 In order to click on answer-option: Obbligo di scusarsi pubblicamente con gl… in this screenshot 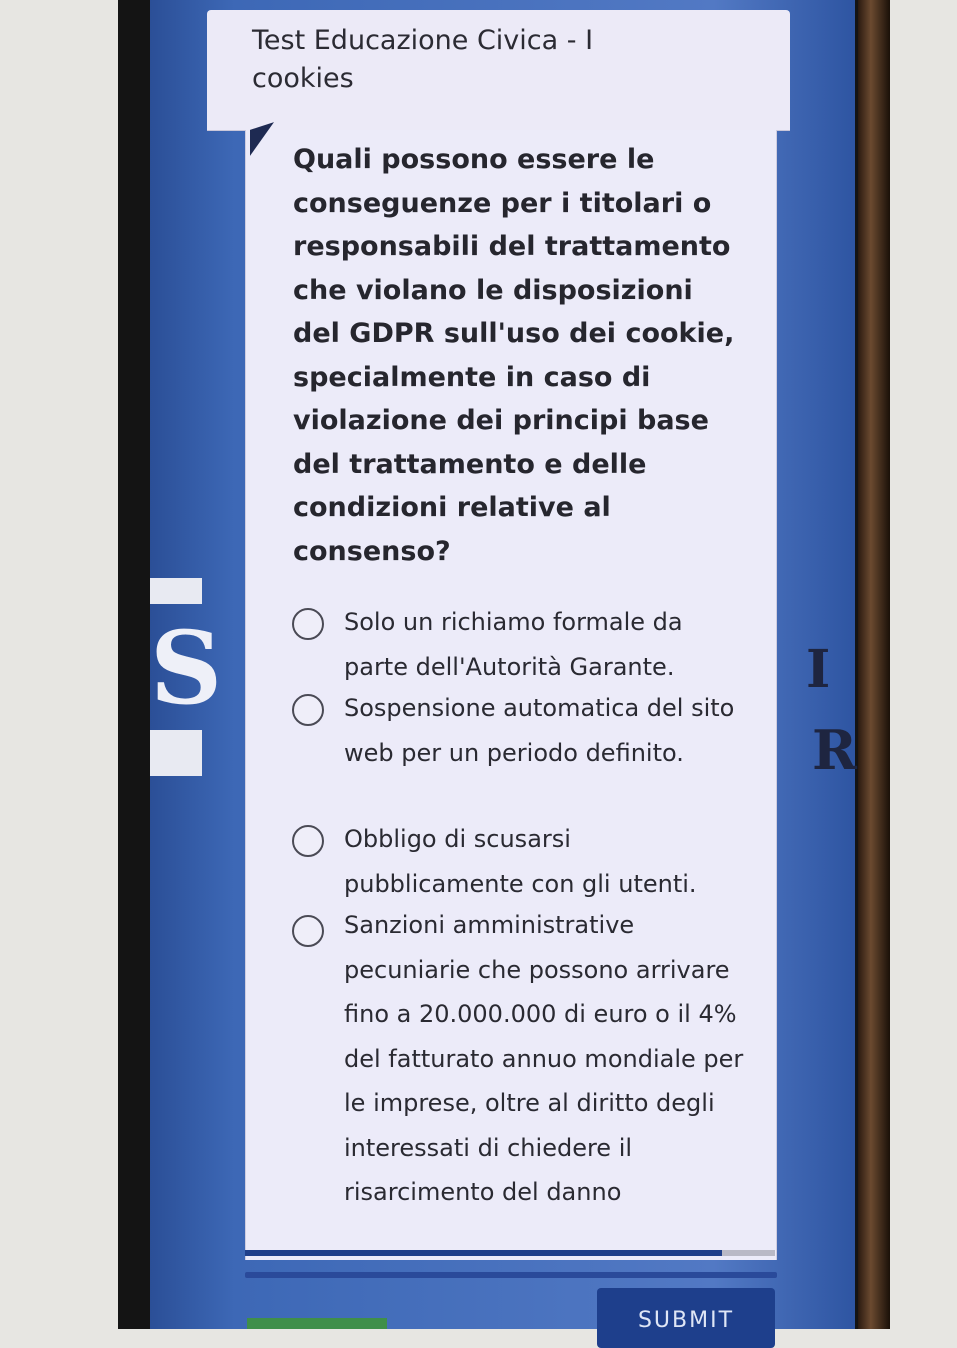, I will do `click(525, 861)`.